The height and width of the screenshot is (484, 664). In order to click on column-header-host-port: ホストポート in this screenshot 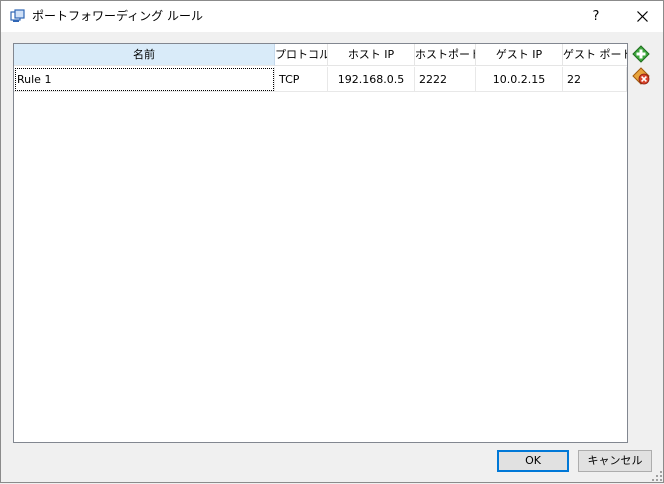, I will do `click(445, 55)`.